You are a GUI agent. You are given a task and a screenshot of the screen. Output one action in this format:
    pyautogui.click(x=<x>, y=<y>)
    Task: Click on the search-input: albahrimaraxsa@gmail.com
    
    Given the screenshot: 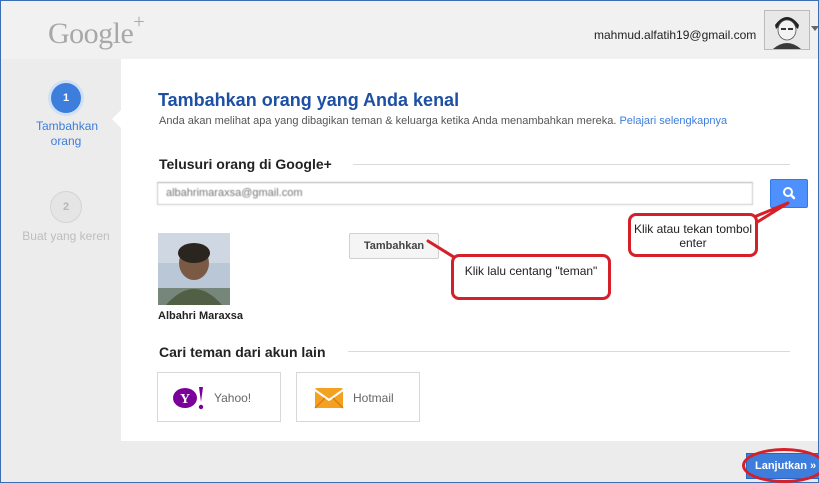 What is the action you would take?
    pyautogui.click(x=455, y=193)
    